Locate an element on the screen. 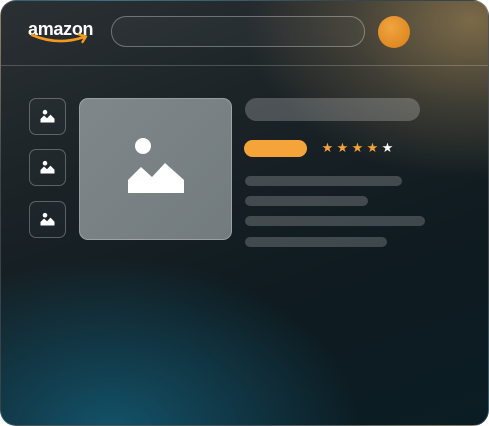 Image resolution: width=489 pixels, height=426 pixels. product-title-placeholder is located at coordinates (332, 109).